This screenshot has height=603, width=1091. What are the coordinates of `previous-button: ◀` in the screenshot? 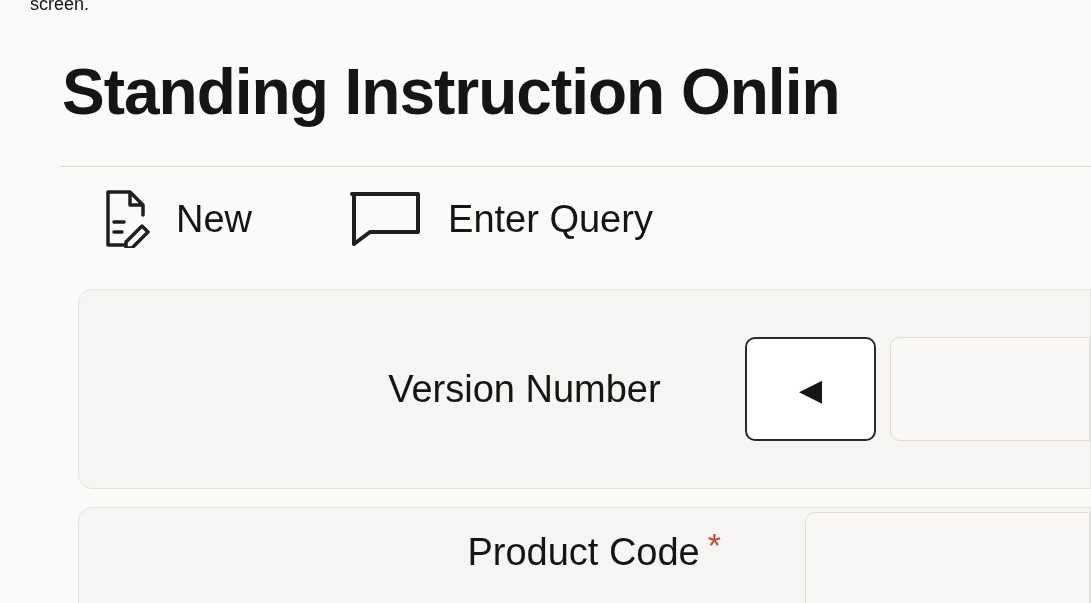 It's located at (810, 389).